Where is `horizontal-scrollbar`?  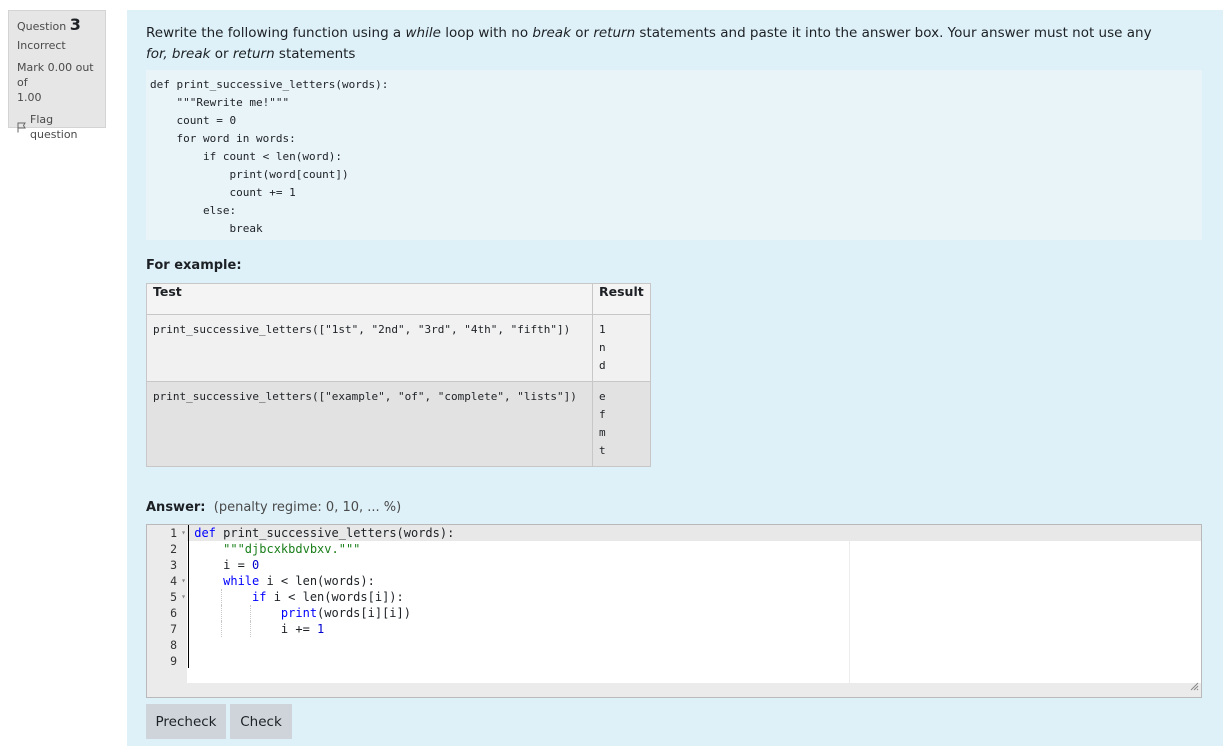
horizontal-scrollbar is located at coordinates (694, 690).